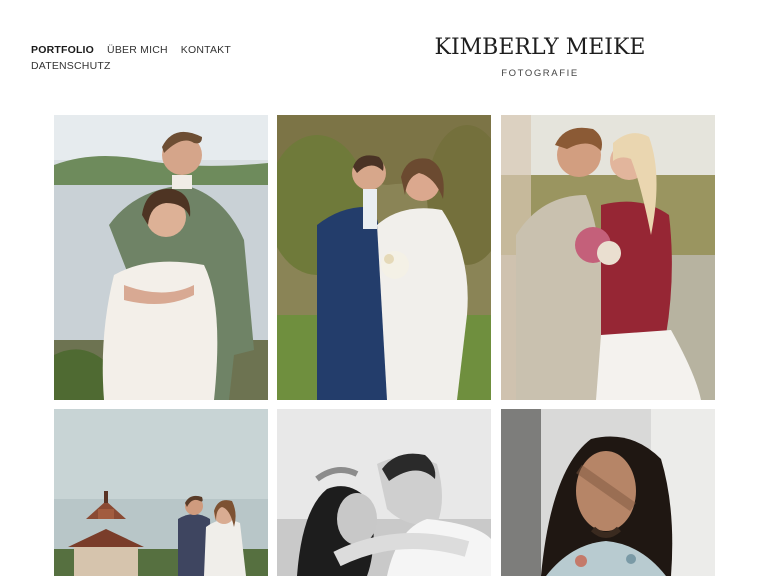  Describe the element at coordinates (540, 47) in the screenshot. I see `brand-name: KIMBERLY MEIKE` at that location.